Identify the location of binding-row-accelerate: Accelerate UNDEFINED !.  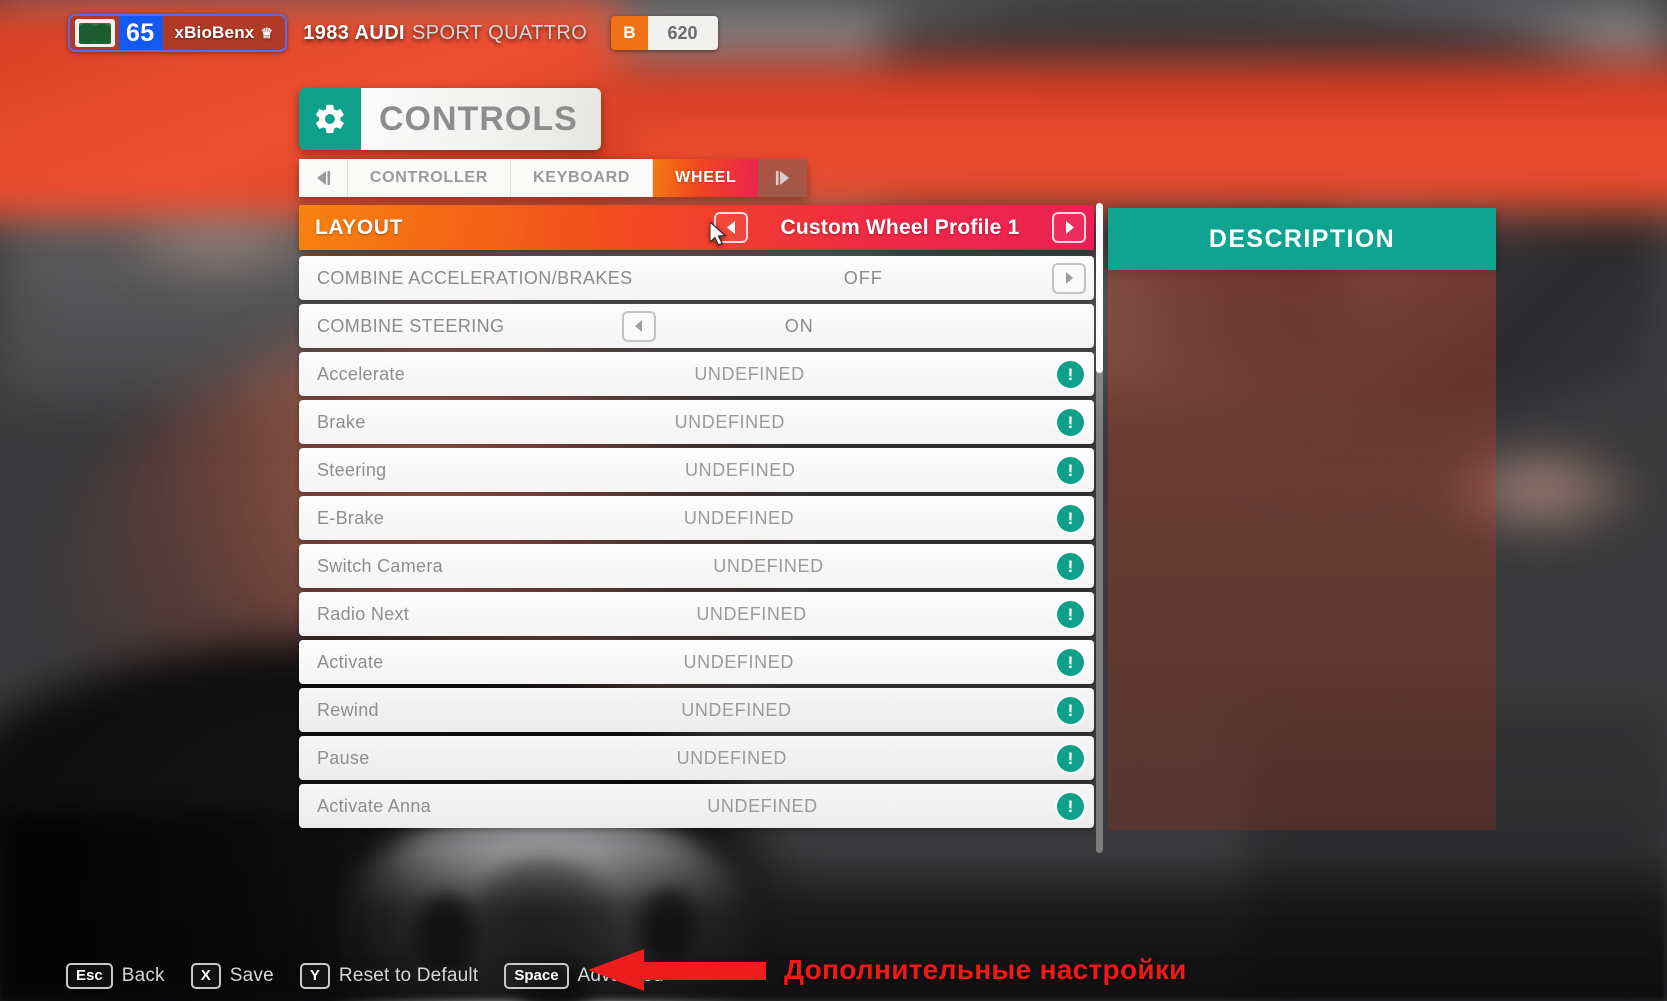
(696, 374).